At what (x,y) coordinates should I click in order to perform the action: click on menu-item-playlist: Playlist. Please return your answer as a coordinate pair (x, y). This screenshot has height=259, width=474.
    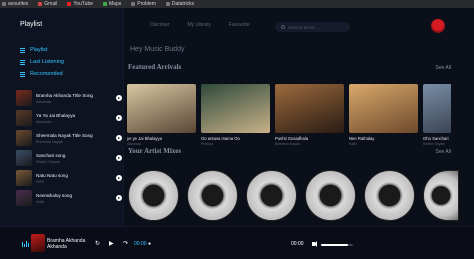
    Looking at the image, I should click on (42, 50).